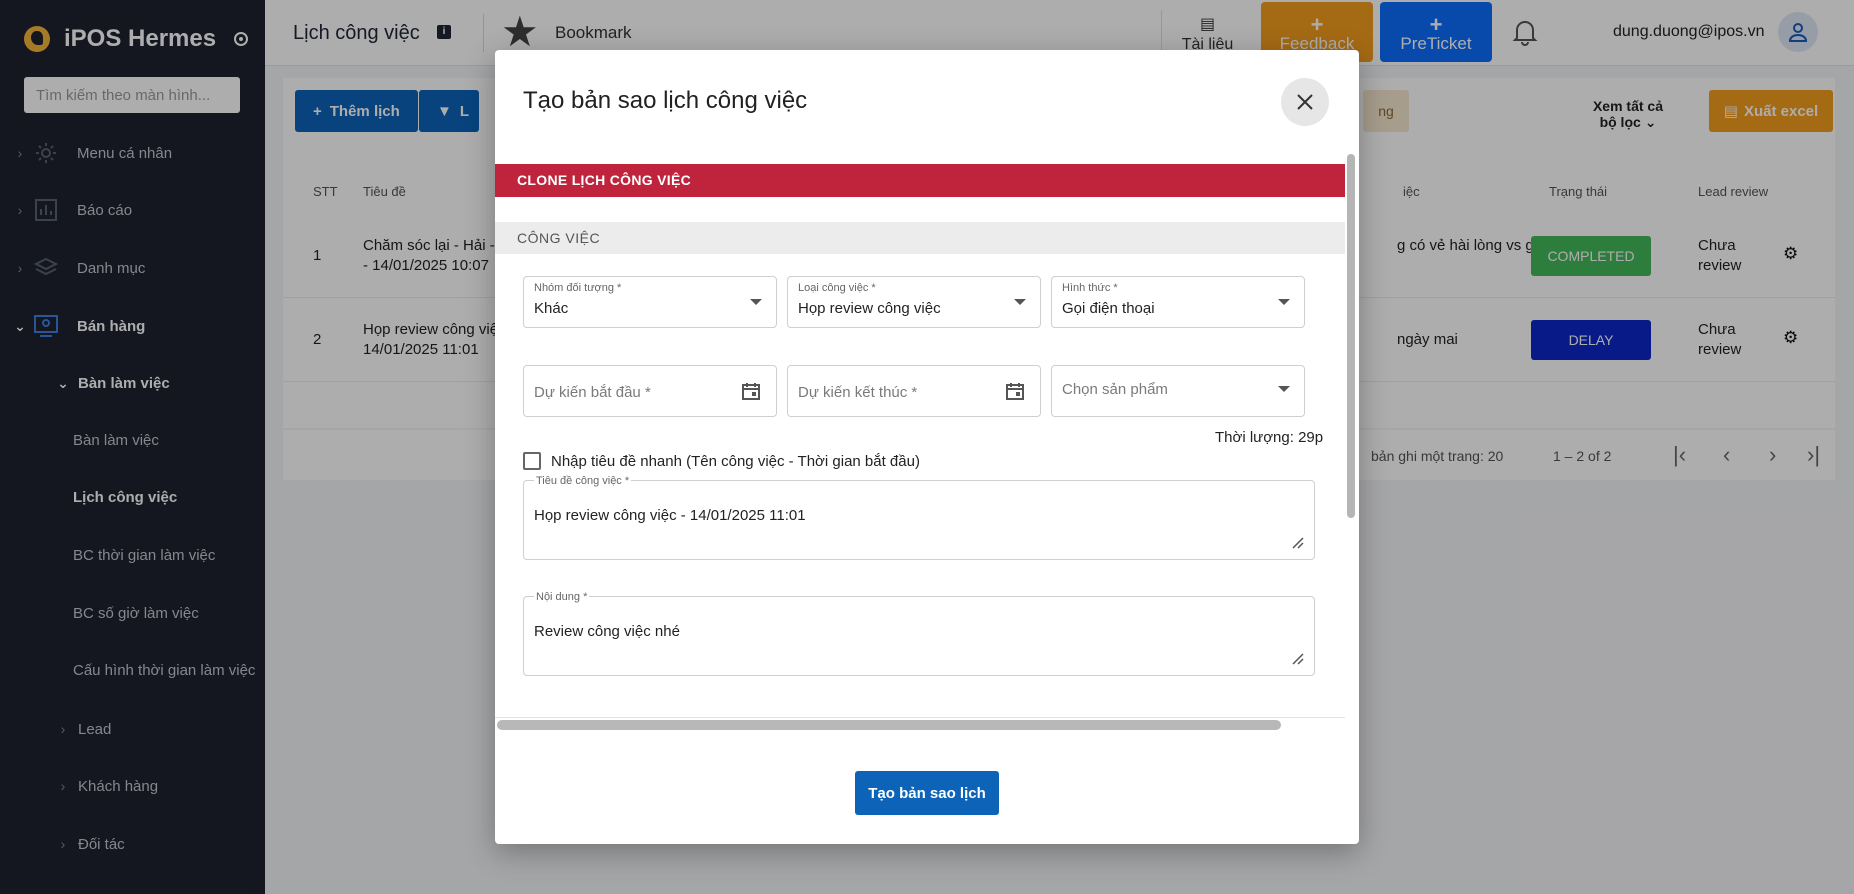  I want to click on field-value: Gọi điện thoại, so click(1108, 308).